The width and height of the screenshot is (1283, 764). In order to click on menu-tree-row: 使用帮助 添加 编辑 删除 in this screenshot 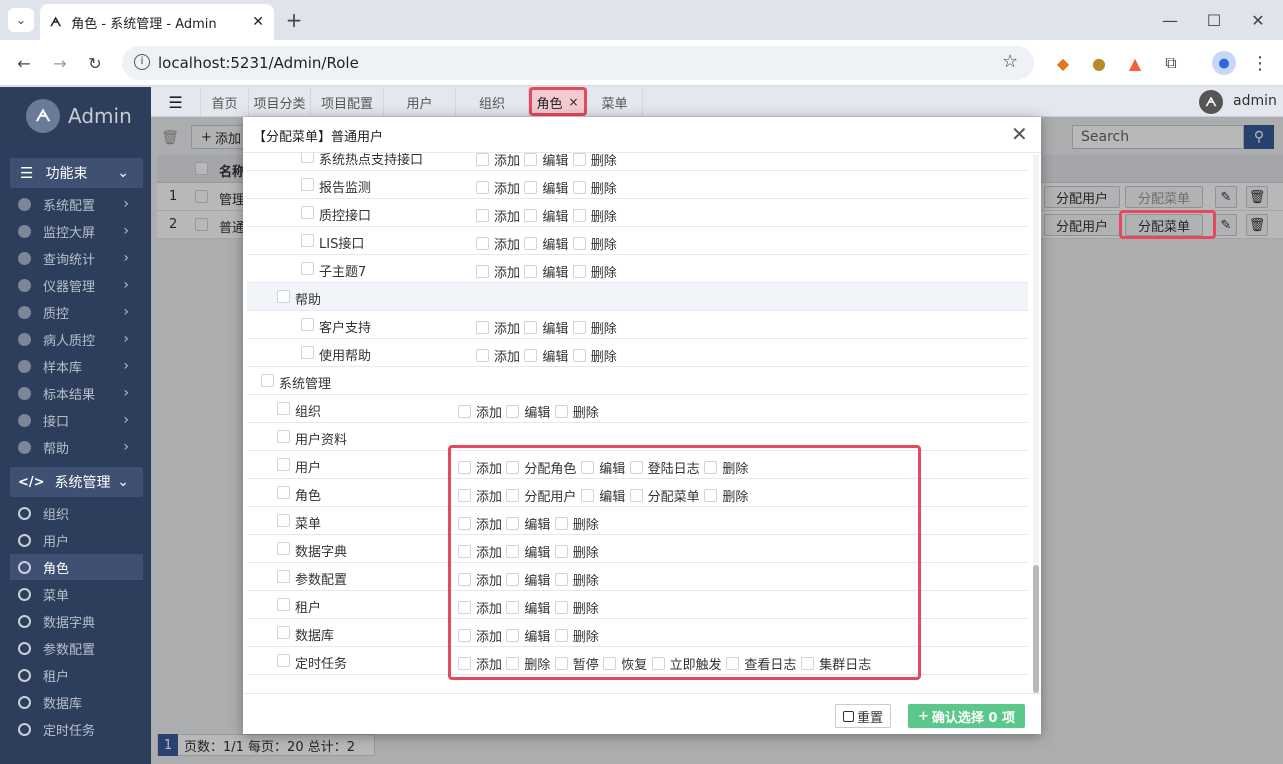, I will do `click(637, 353)`.